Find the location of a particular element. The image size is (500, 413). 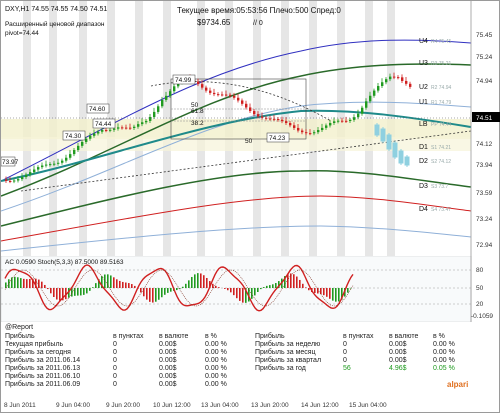

svg-text: 74.99 is located at coordinates (183, 80).